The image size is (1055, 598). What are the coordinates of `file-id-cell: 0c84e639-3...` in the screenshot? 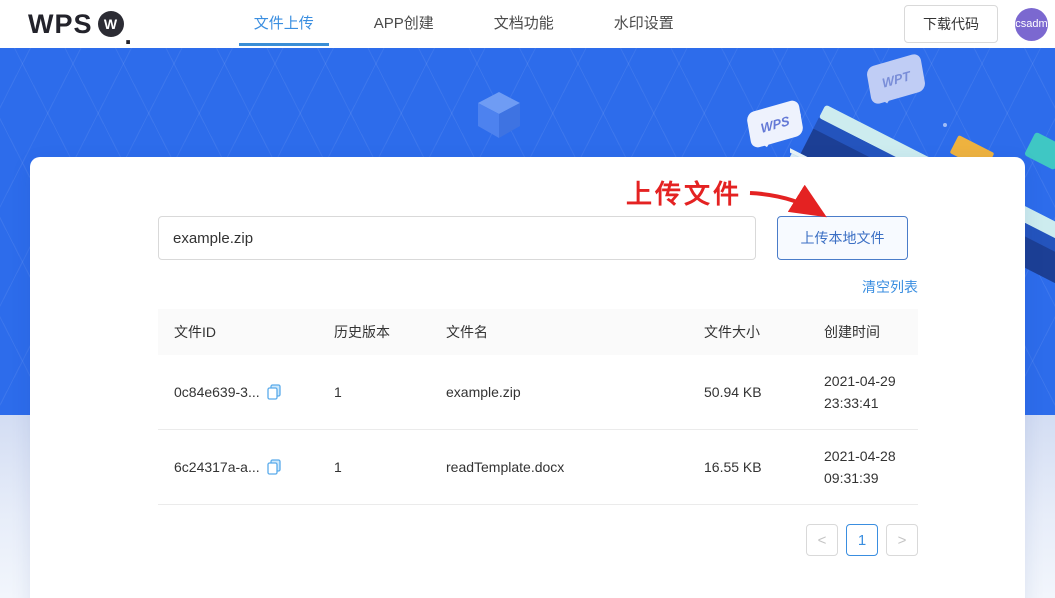 It's located at (238, 392).